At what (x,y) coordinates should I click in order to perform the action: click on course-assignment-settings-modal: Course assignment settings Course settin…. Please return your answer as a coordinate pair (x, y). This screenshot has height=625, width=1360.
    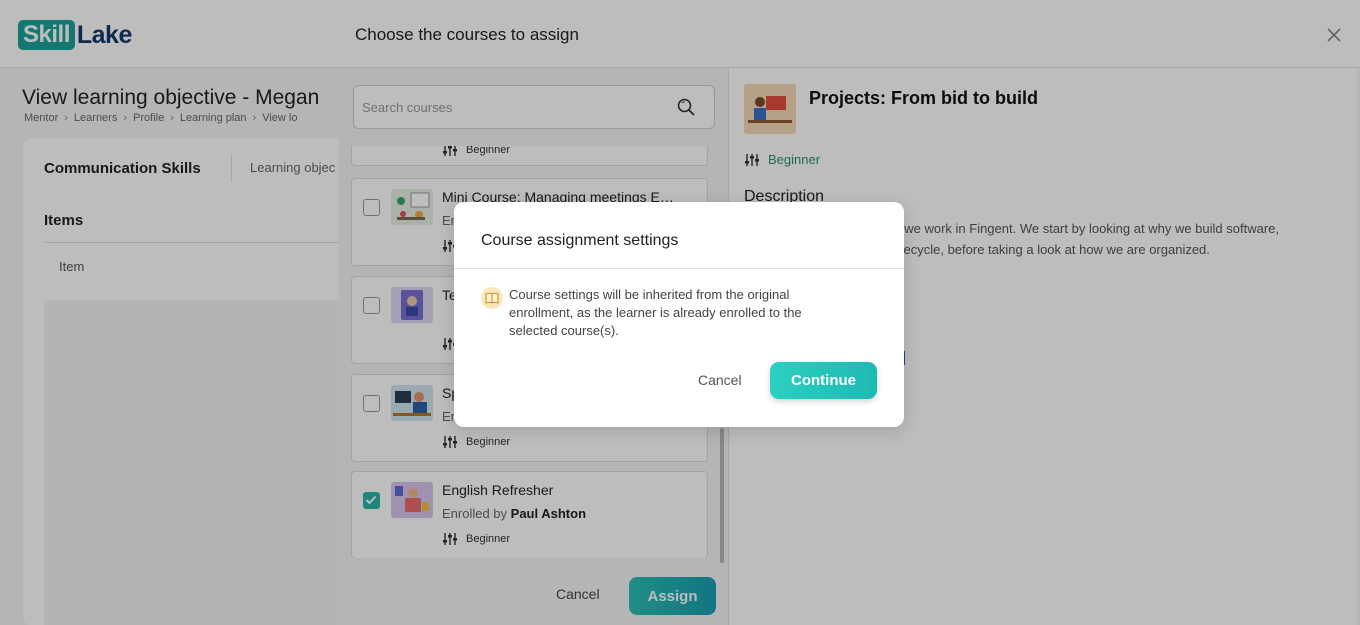
    Looking at the image, I should click on (679, 314).